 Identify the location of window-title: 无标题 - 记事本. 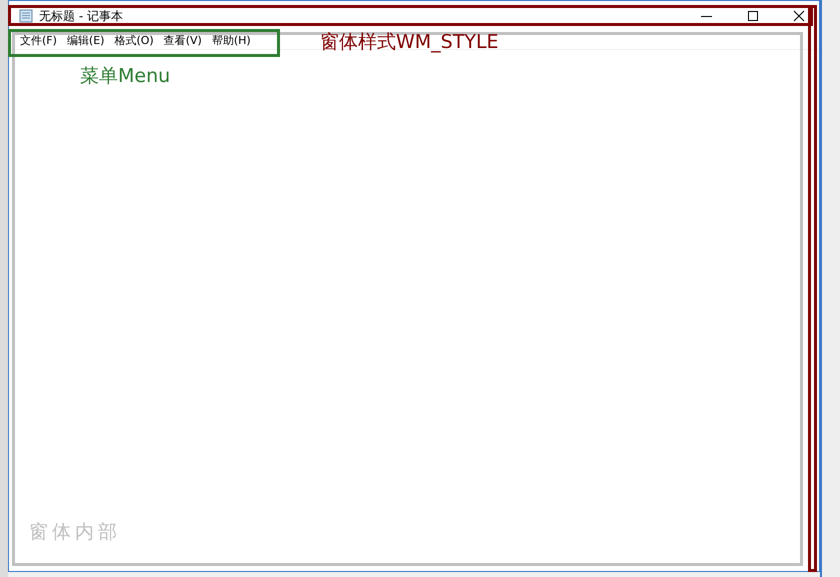
(81, 16).